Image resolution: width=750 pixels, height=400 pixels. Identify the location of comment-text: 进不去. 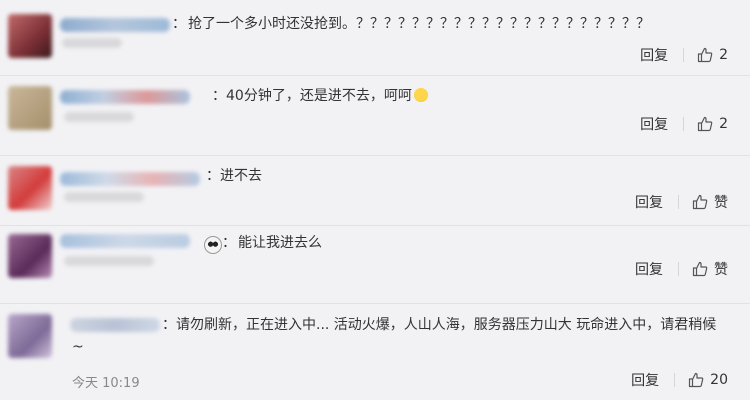
(241, 176).